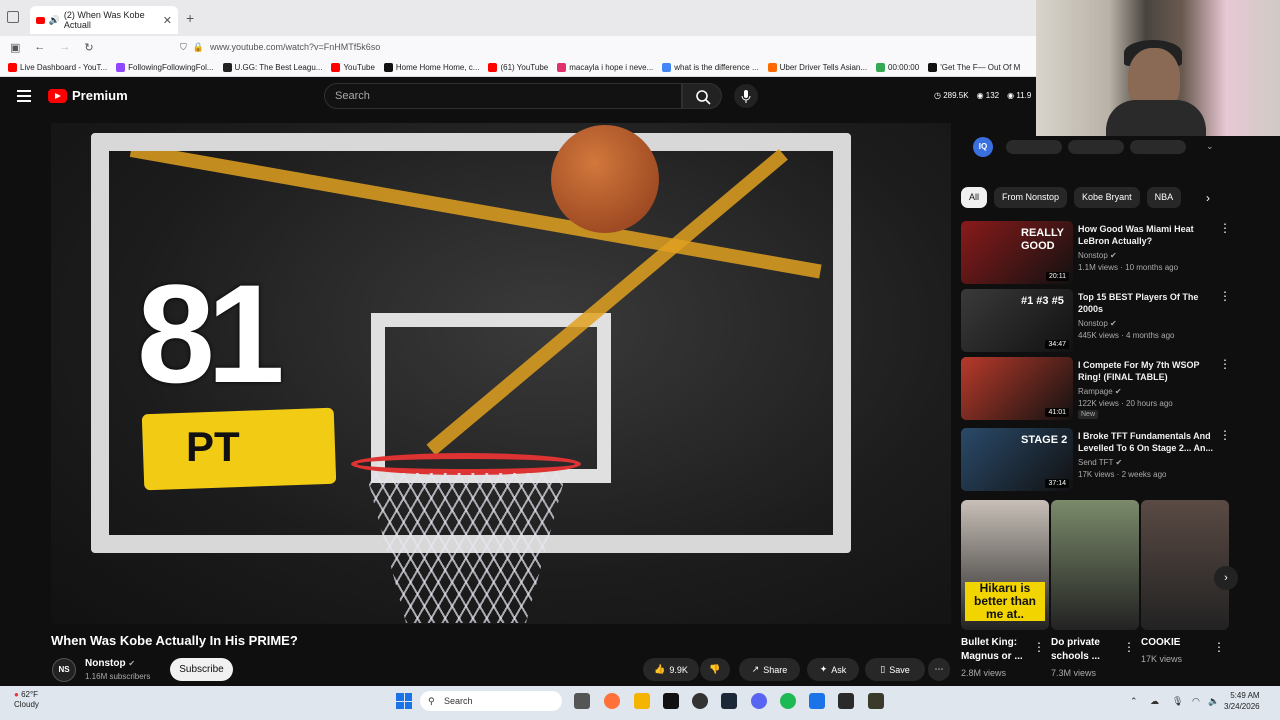 The width and height of the screenshot is (1280, 720). I want to click on shield-icon: ⛉, so click(183, 47).